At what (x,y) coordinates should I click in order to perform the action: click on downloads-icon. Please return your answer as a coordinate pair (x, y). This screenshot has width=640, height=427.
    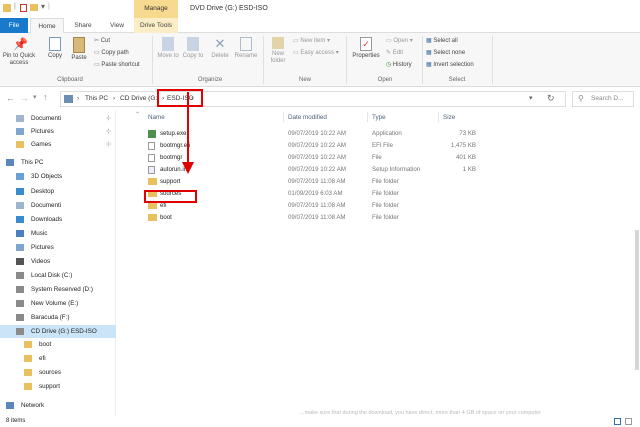
    Looking at the image, I should click on (20, 219).